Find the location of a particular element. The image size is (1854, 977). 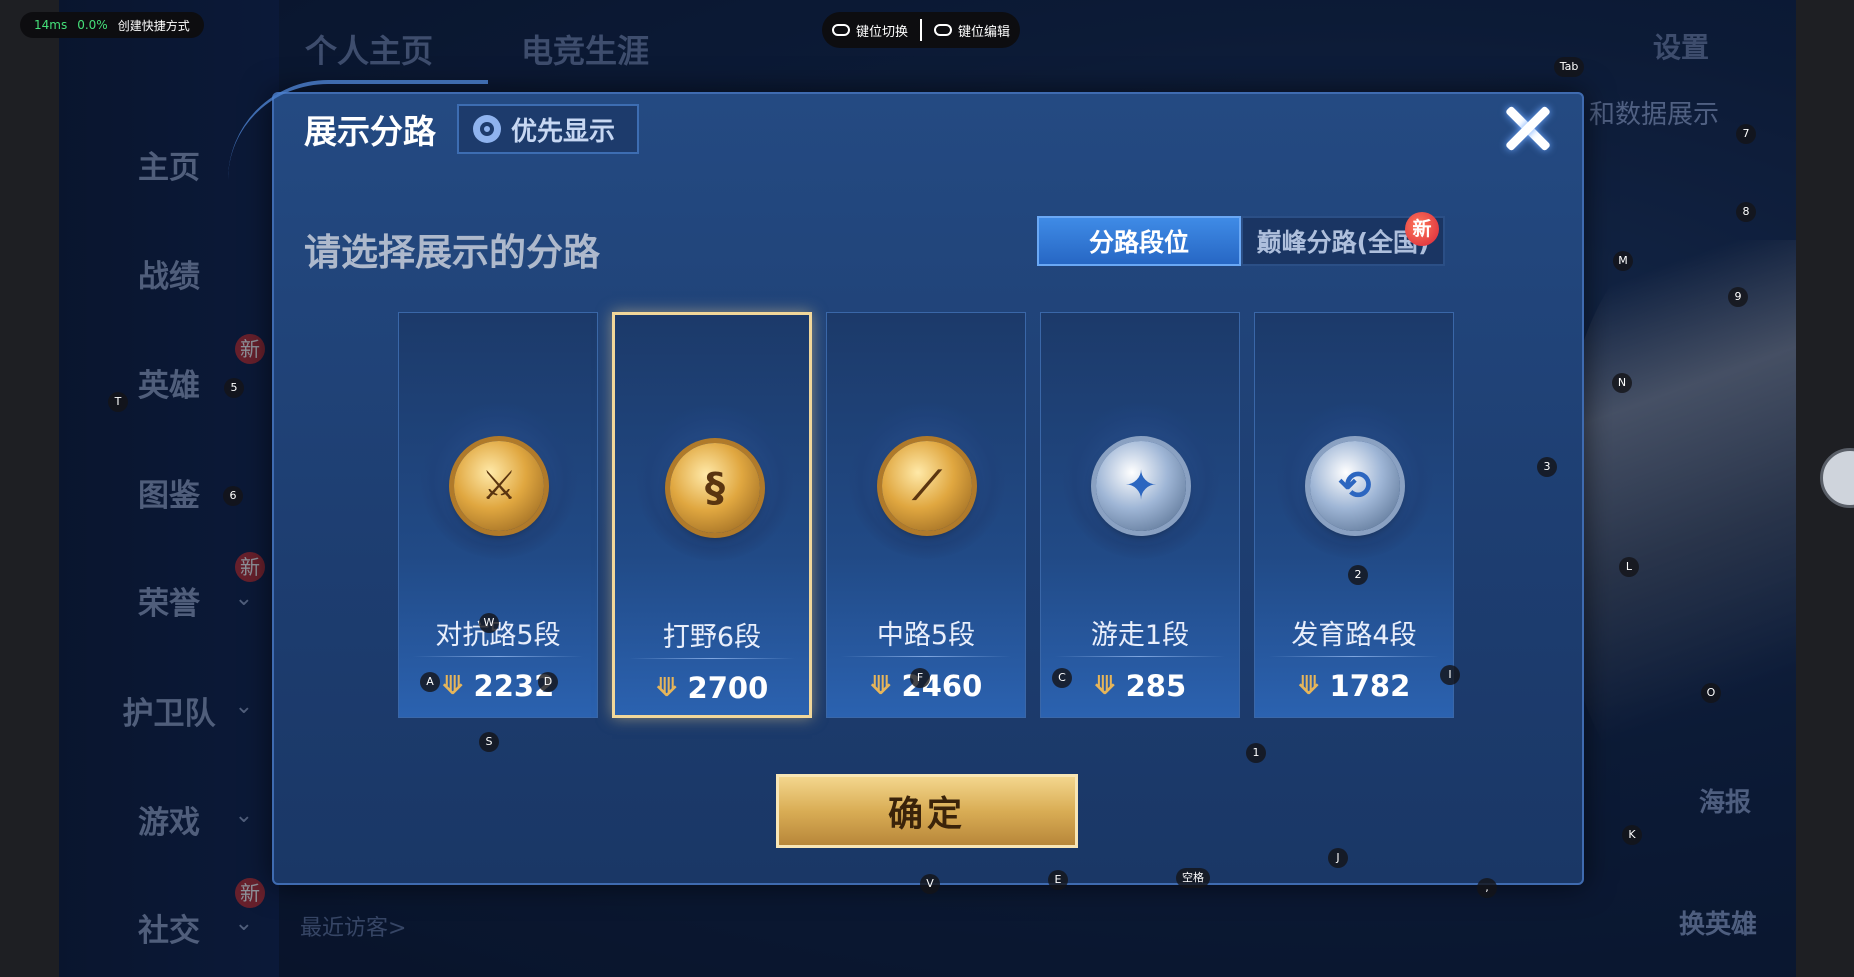

lane-name: 游走1段 is located at coordinates (1140, 635).